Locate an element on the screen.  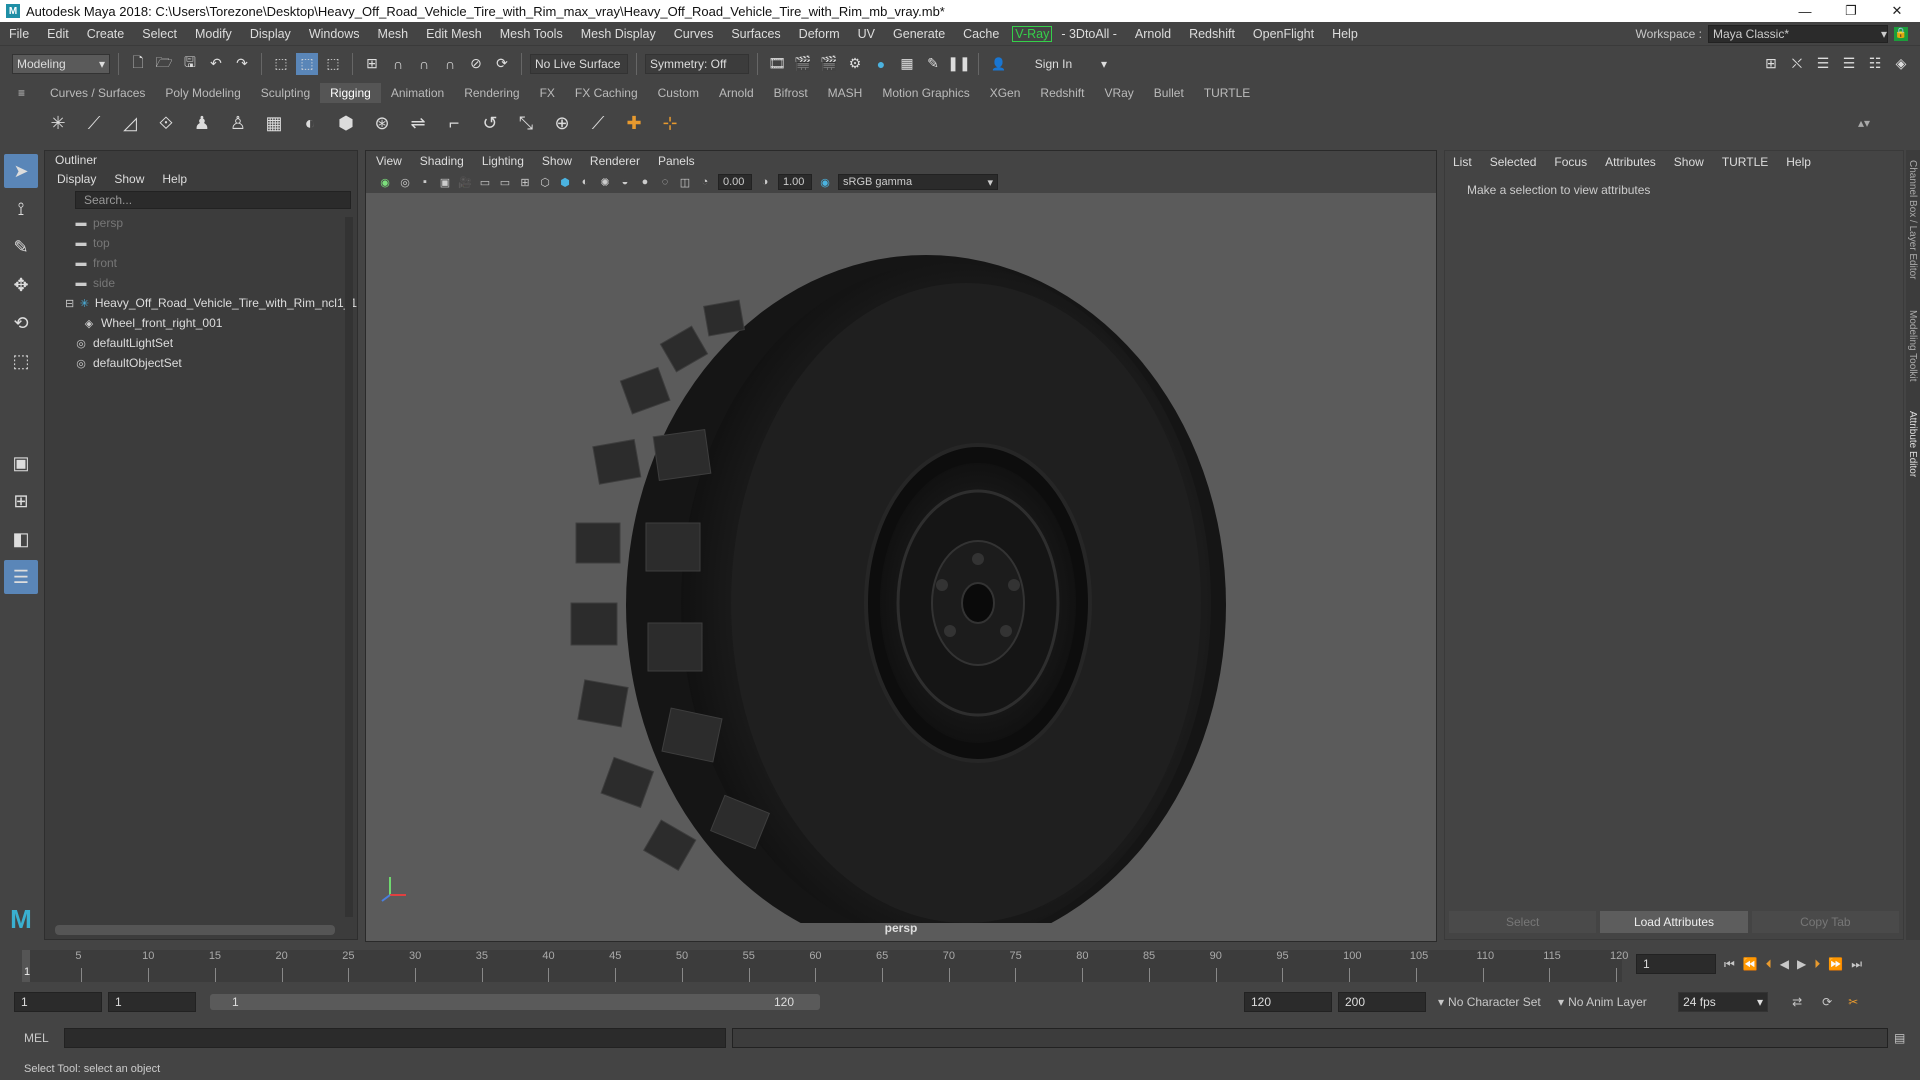
go-to-end-icon: ⏭ is located at coordinates (1856, 964).